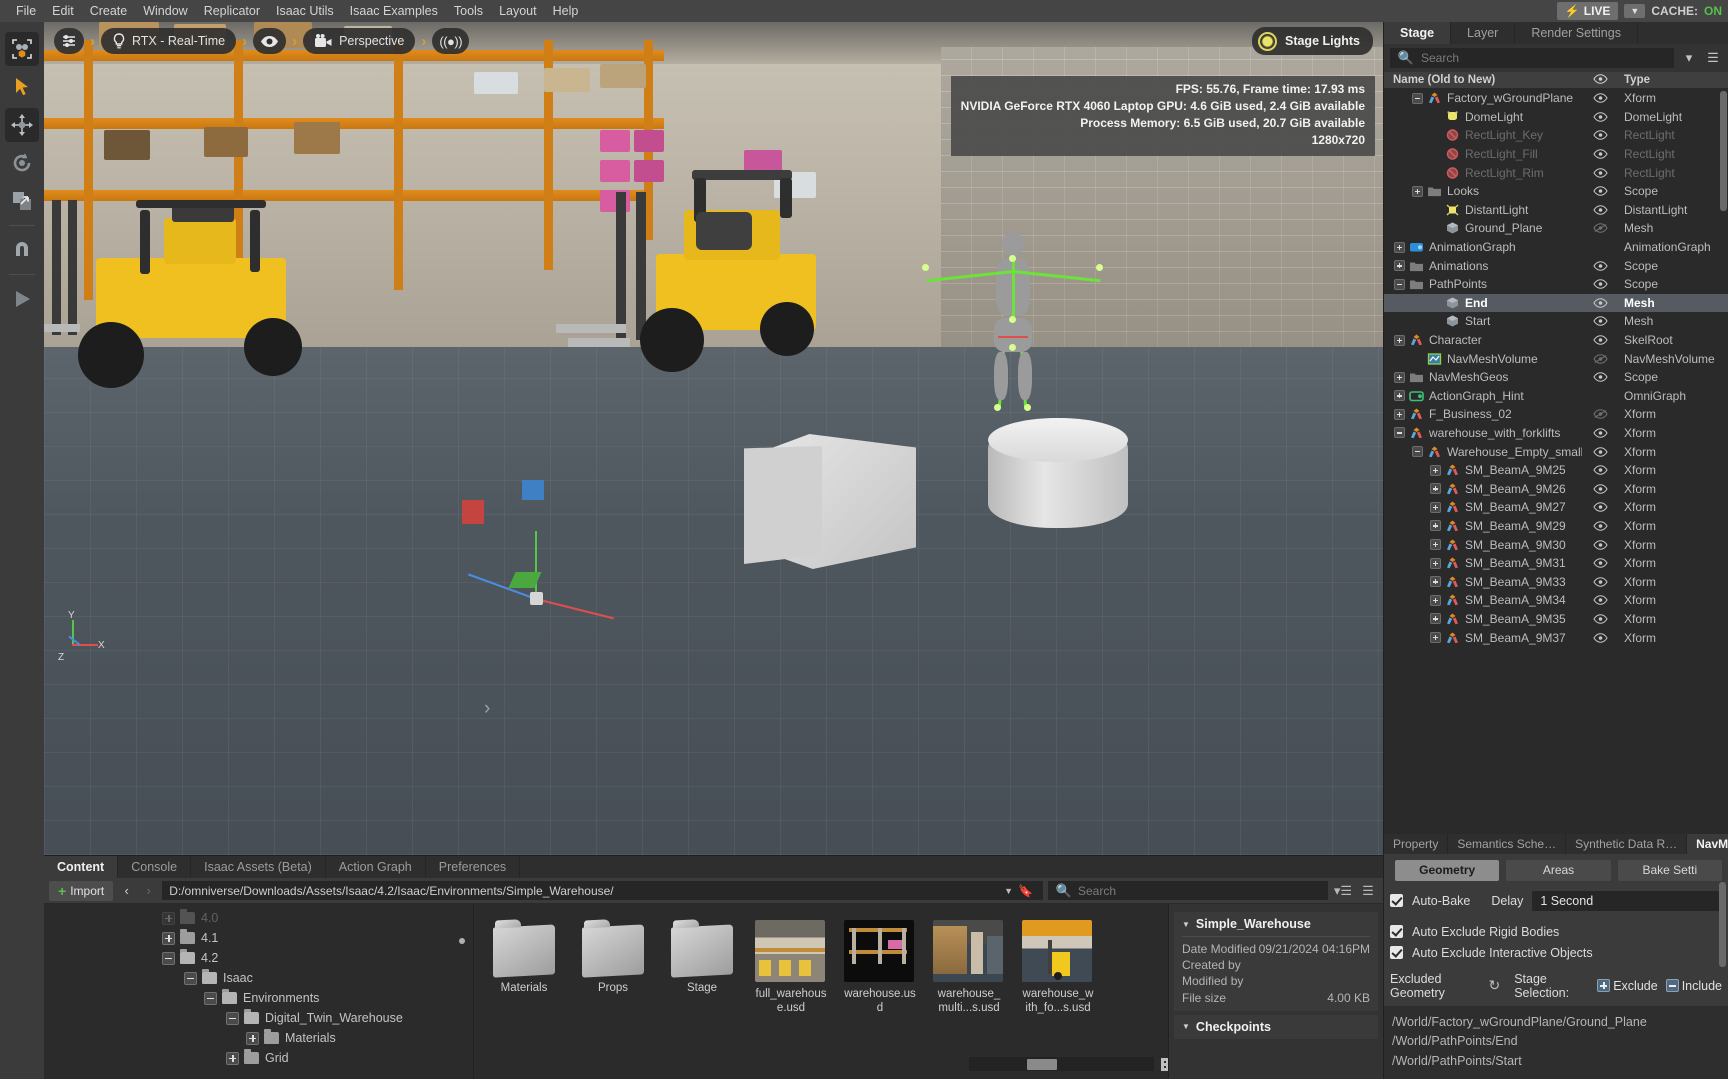  What do you see at coordinates (258, 998) in the screenshot?
I see `folder-row: Environments` at bounding box center [258, 998].